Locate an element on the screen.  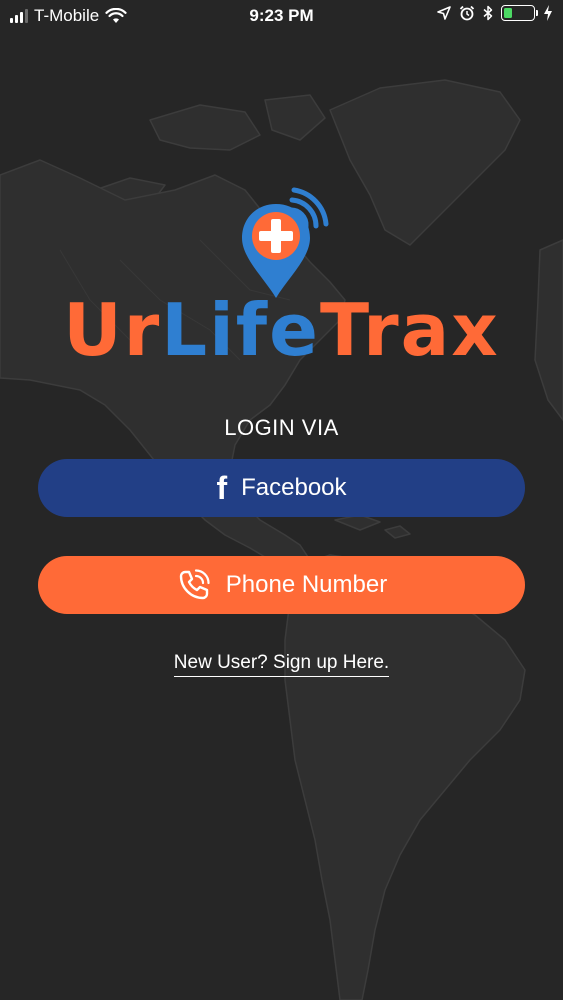
facebook-button-label: Facebook is located at coordinates (294, 487).